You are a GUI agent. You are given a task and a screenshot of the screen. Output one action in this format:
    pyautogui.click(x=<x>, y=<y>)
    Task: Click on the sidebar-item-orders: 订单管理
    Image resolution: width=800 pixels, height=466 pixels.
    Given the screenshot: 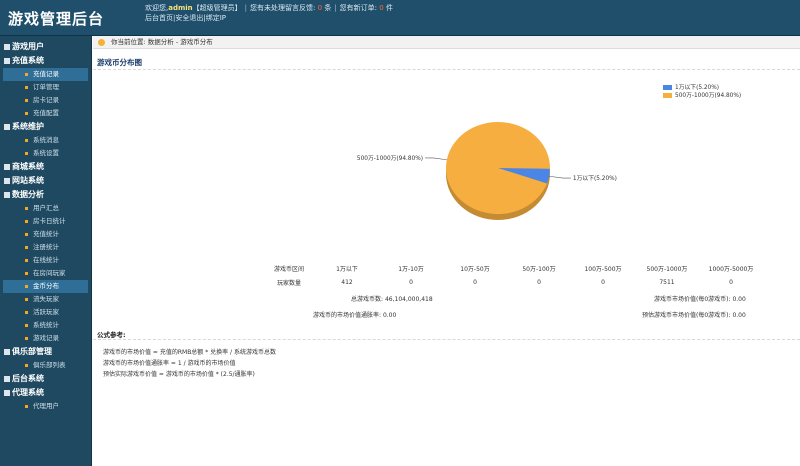 What is the action you would take?
    pyautogui.click(x=45, y=87)
    